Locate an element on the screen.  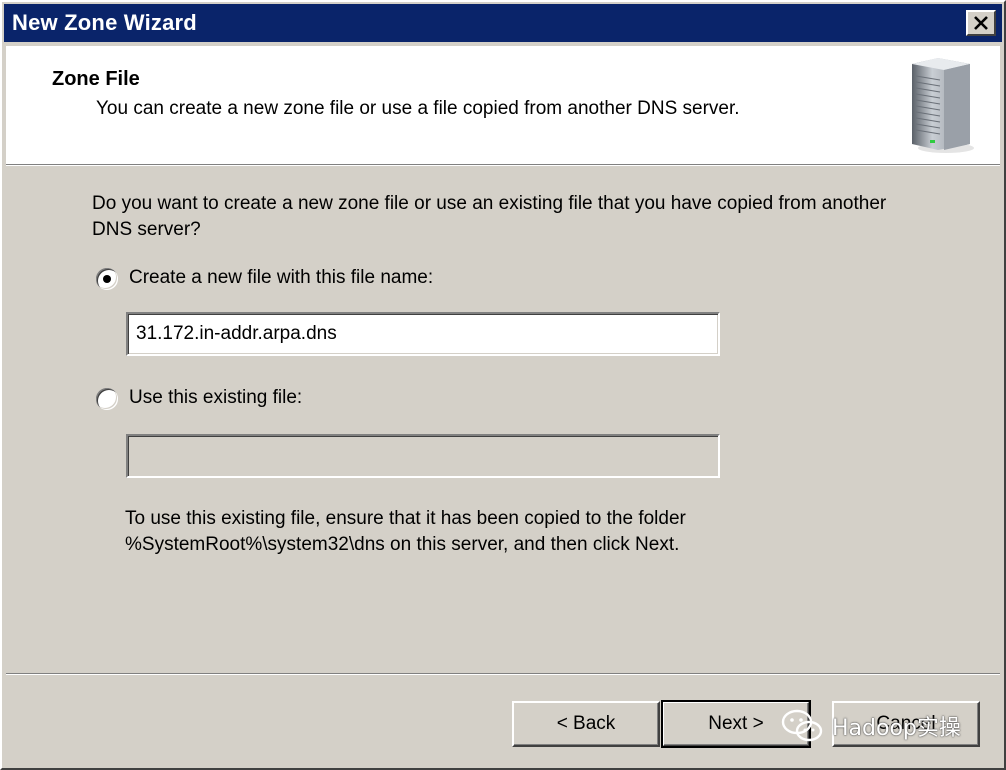
footer-separator is located at coordinates (503, 674).